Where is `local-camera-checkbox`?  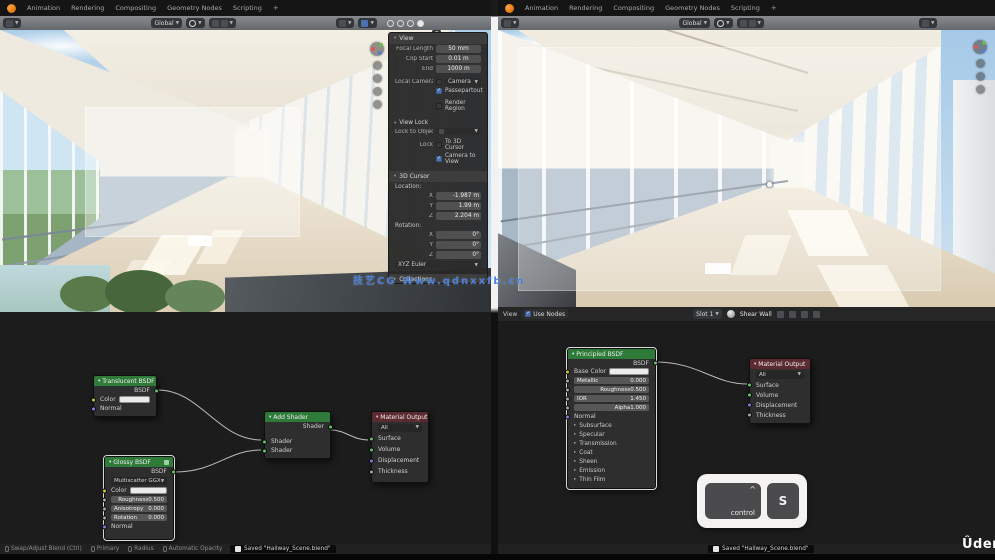
local-camera-checkbox is located at coordinates (439, 82).